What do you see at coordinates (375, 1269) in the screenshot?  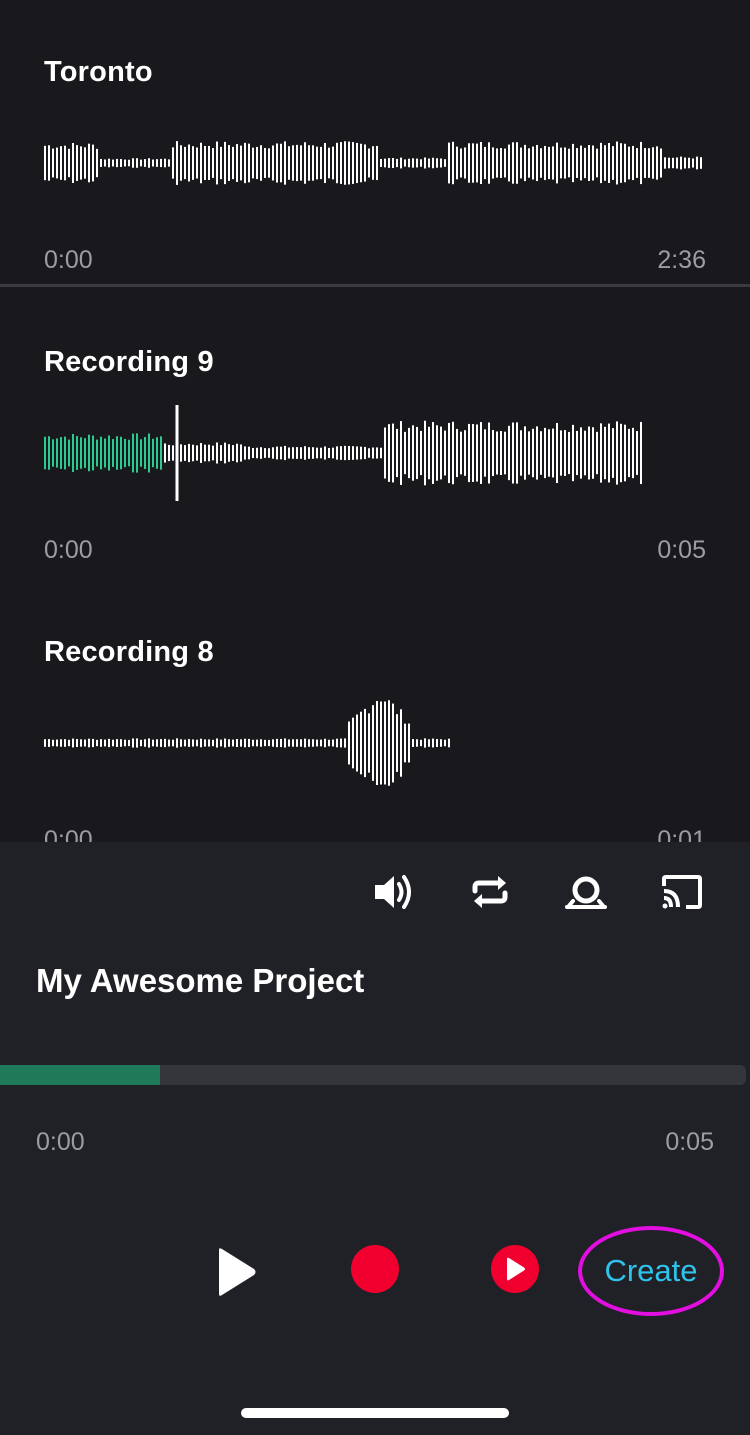 I see `record-button` at bounding box center [375, 1269].